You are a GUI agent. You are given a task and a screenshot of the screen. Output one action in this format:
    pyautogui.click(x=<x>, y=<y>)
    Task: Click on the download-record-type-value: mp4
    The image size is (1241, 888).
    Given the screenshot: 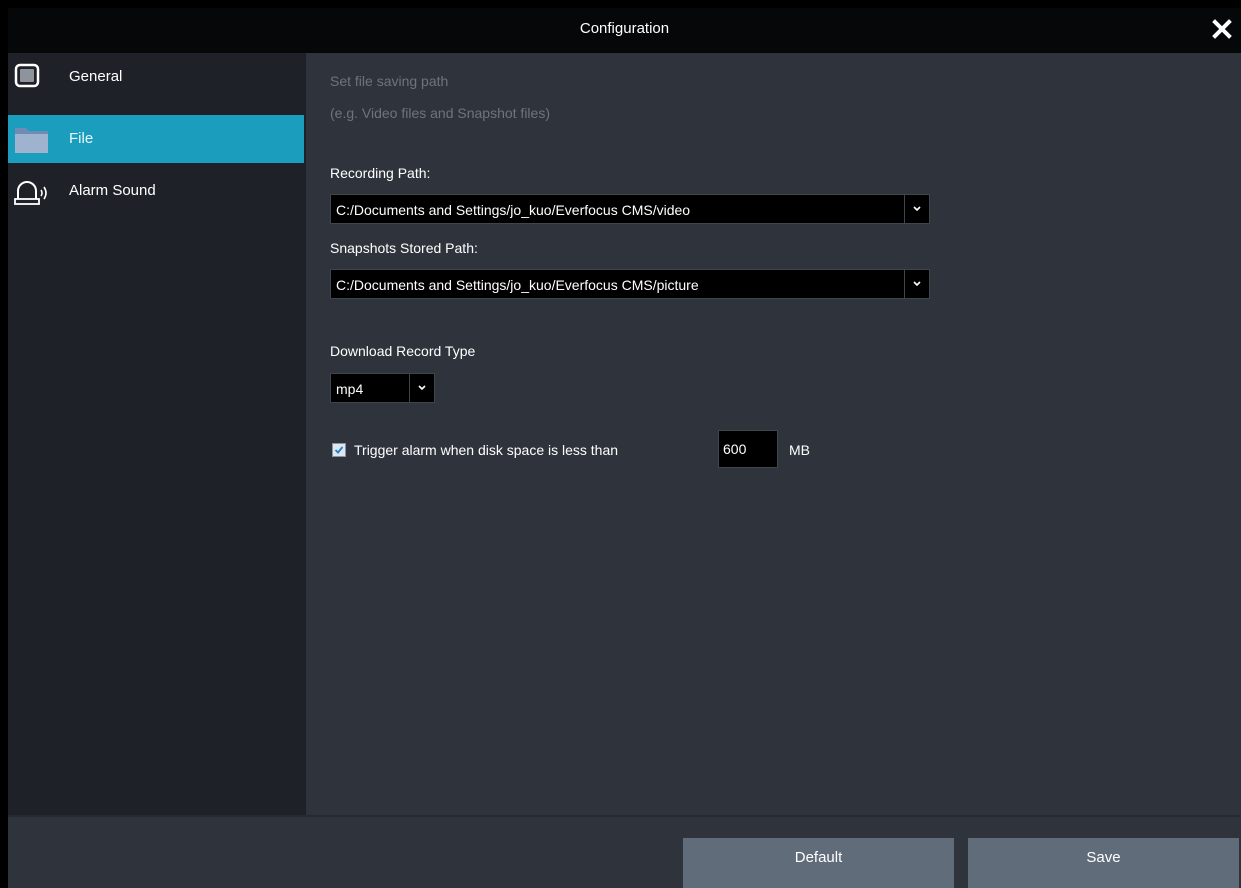 What is the action you would take?
    pyautogui.click(x=350, y=389)
    